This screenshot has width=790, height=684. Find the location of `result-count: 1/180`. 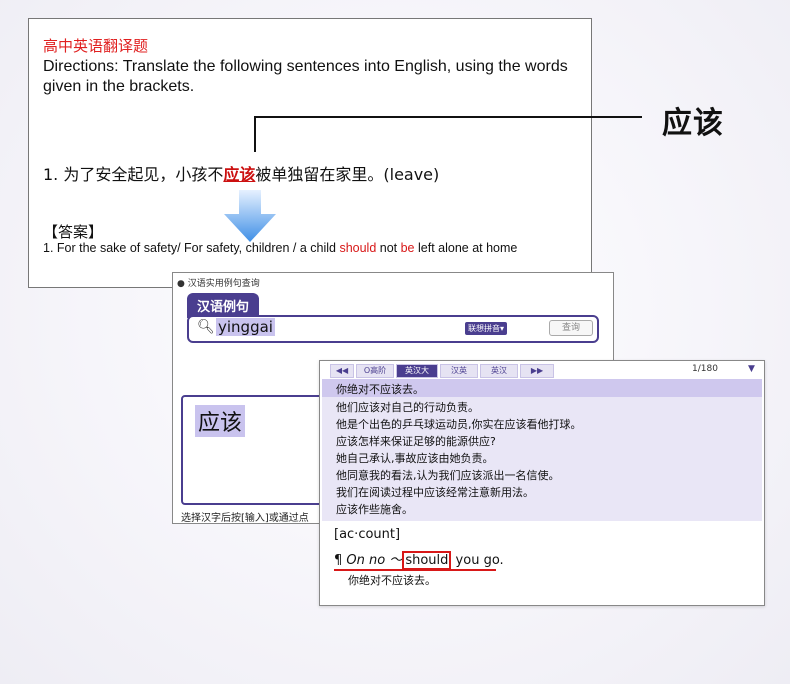

result-count: 1/180 is located at coordinates (705, 369).